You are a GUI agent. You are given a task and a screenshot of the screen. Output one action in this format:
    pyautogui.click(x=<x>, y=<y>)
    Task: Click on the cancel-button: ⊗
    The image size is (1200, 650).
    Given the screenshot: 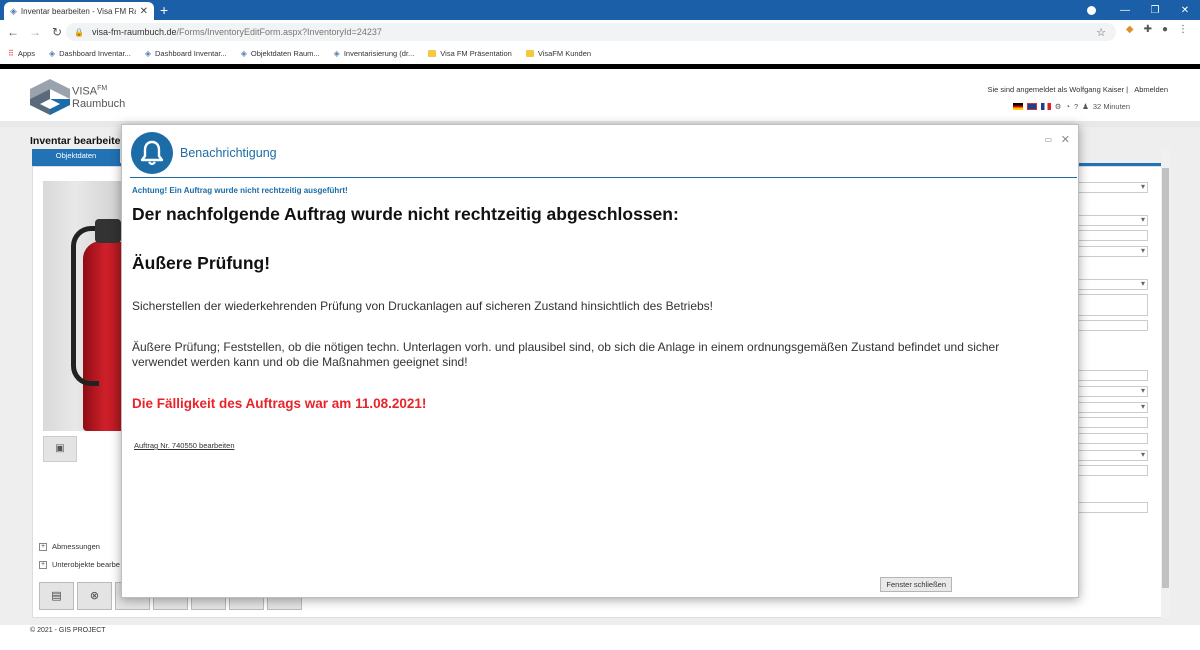 What is the action you would take?
    pyautogui.click(x=94, y=596)
    